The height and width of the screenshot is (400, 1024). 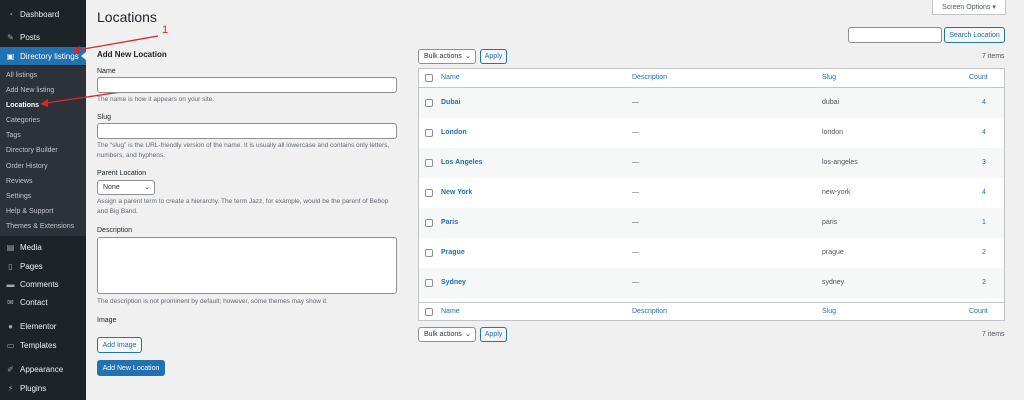 What do you see at coordinates (156, 99) in the screenshot?
I see `name-description: The name is how it appears on your site.` at bounding box center [156, 99].